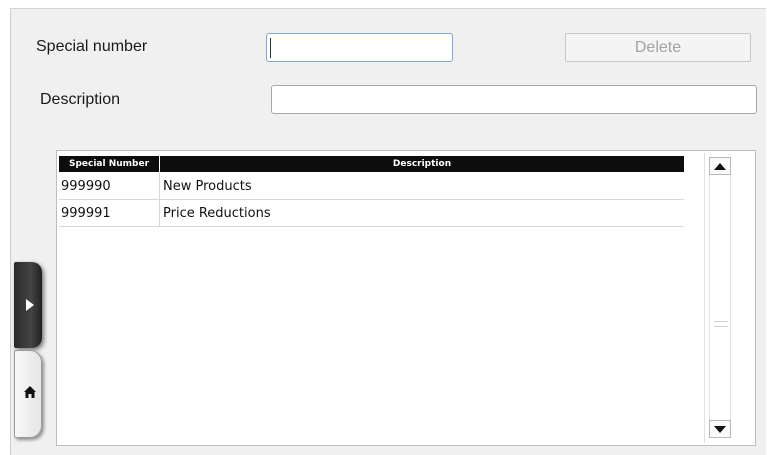  I want to click on scroll-down-button, so click(720, 429).